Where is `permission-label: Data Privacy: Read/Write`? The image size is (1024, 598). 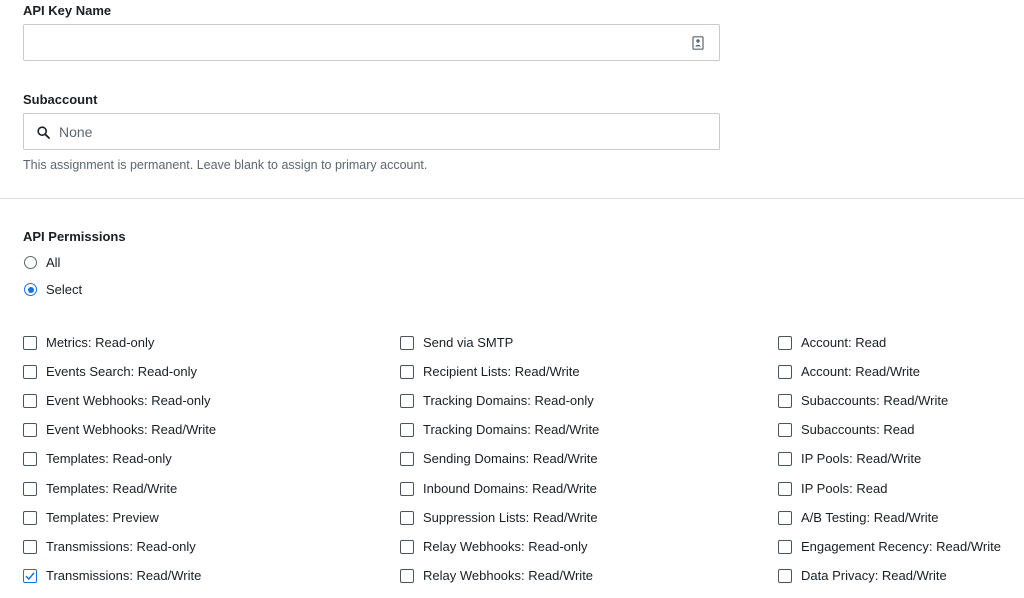 permission-label: Data Privacy: Read/Write is located at coordinates (874, 575).